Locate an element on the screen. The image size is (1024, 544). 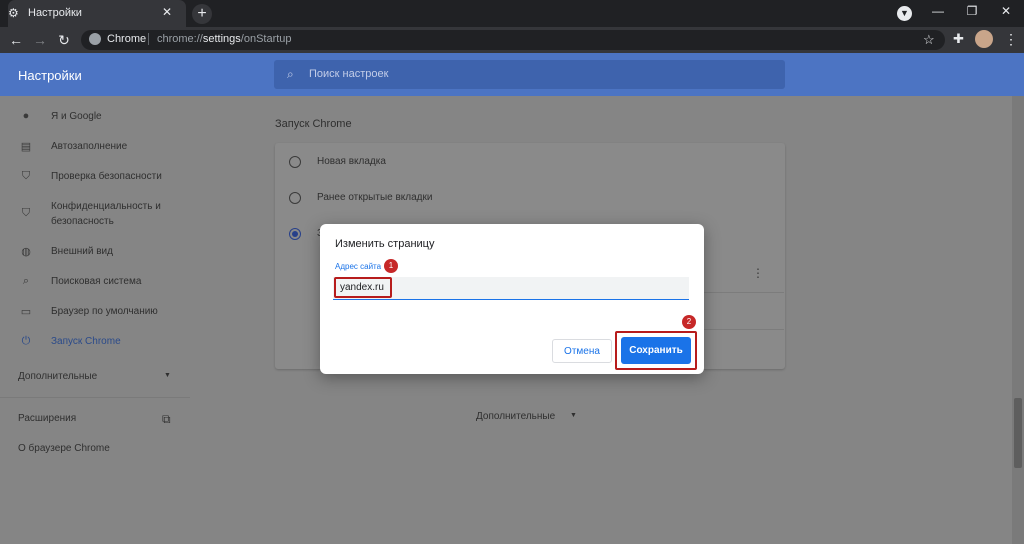
restore-icon: ❐ is located at coordinates (972, 11).